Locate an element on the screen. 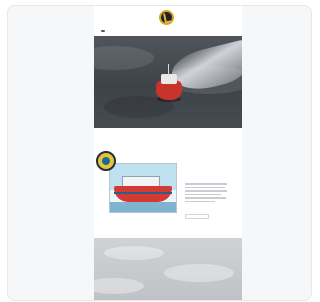  illustration-hull is located at coordinates (143, 194).